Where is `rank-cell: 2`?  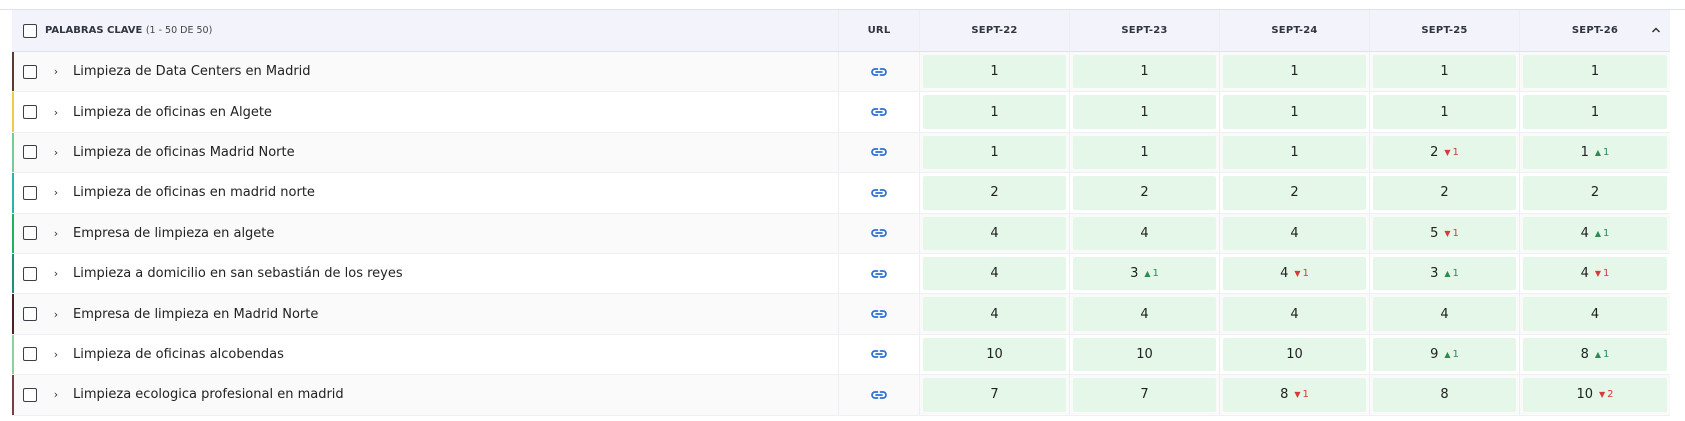
rank-cell: 2 is located at coordinates (1445, 193).